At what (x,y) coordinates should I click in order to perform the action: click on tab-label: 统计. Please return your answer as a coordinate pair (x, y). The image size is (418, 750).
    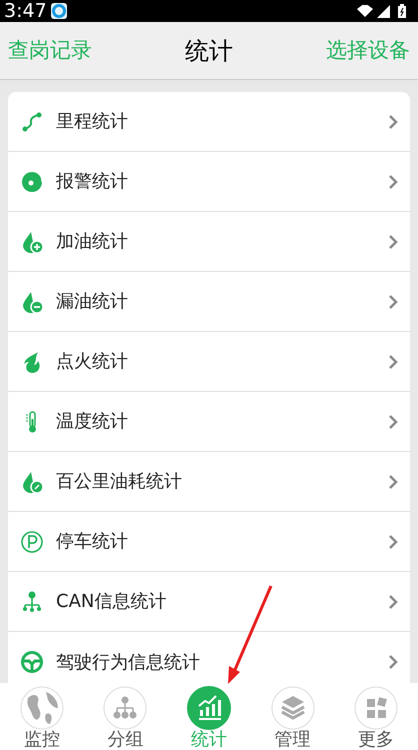
    Looking at the image, I should click on (208, 740).